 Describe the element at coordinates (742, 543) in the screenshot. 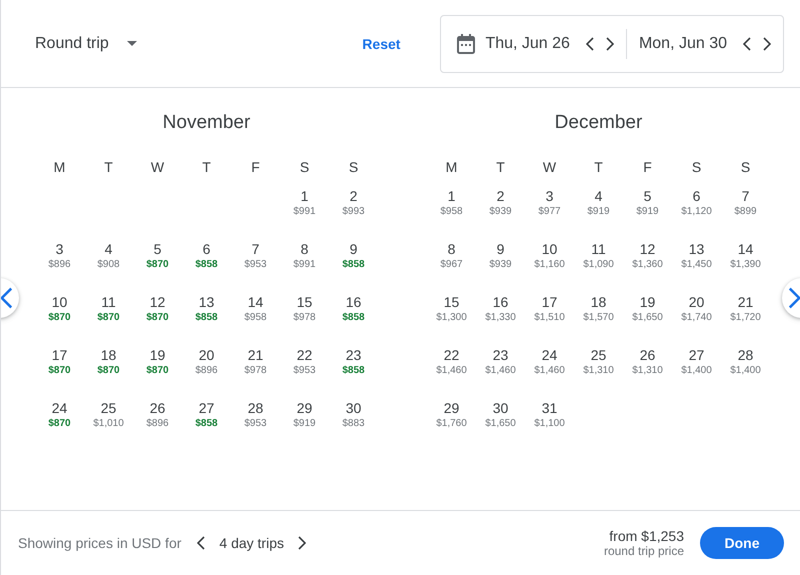

I see `done-button: Done` at that location.